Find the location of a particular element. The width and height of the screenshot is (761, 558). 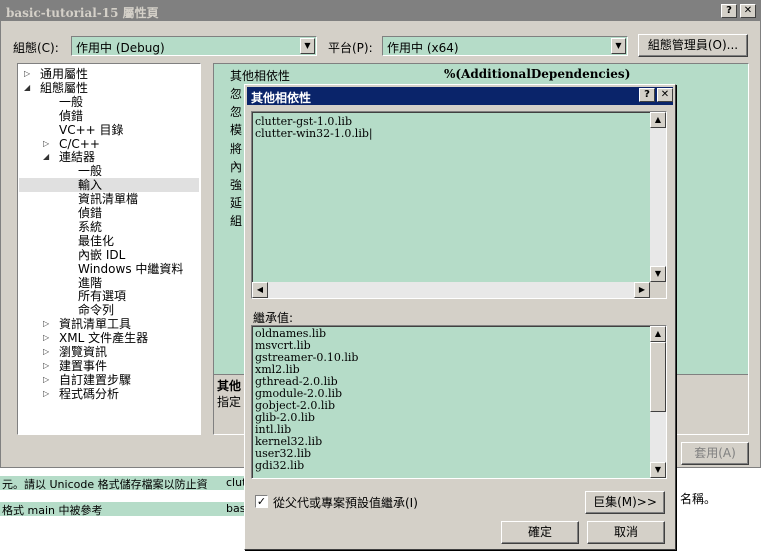

scroll-corner is located at coordinates (658, 290).